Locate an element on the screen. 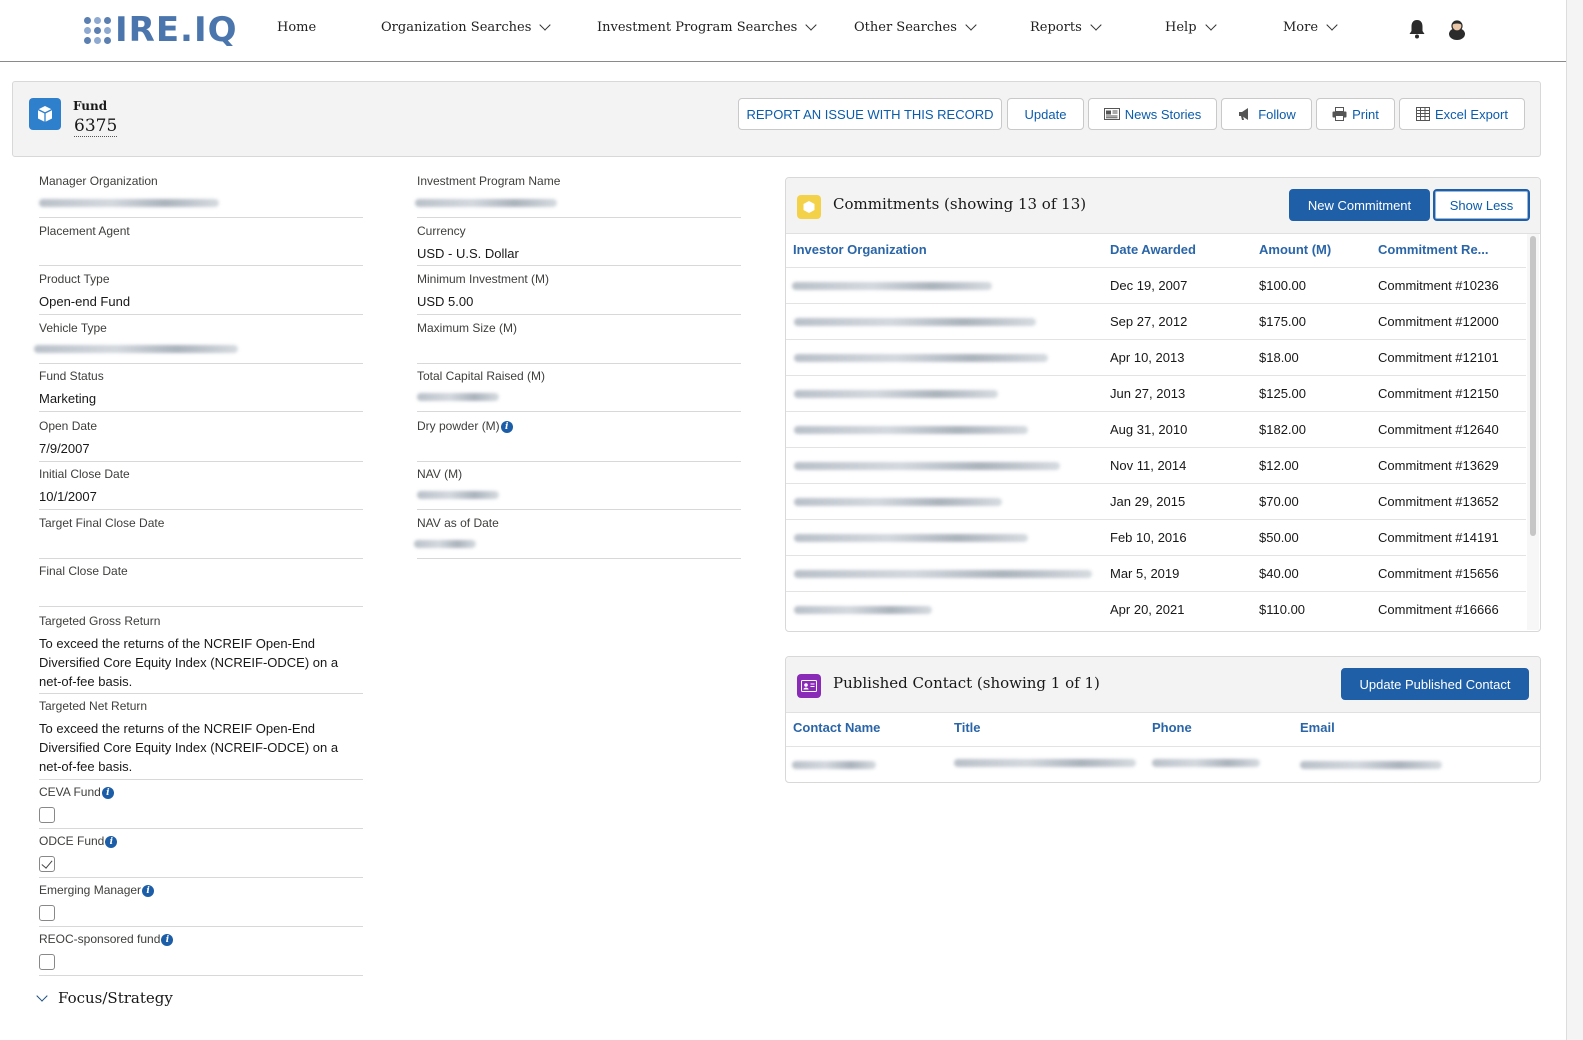  scrollbar-thumb is located at coordinates (1533, 386).